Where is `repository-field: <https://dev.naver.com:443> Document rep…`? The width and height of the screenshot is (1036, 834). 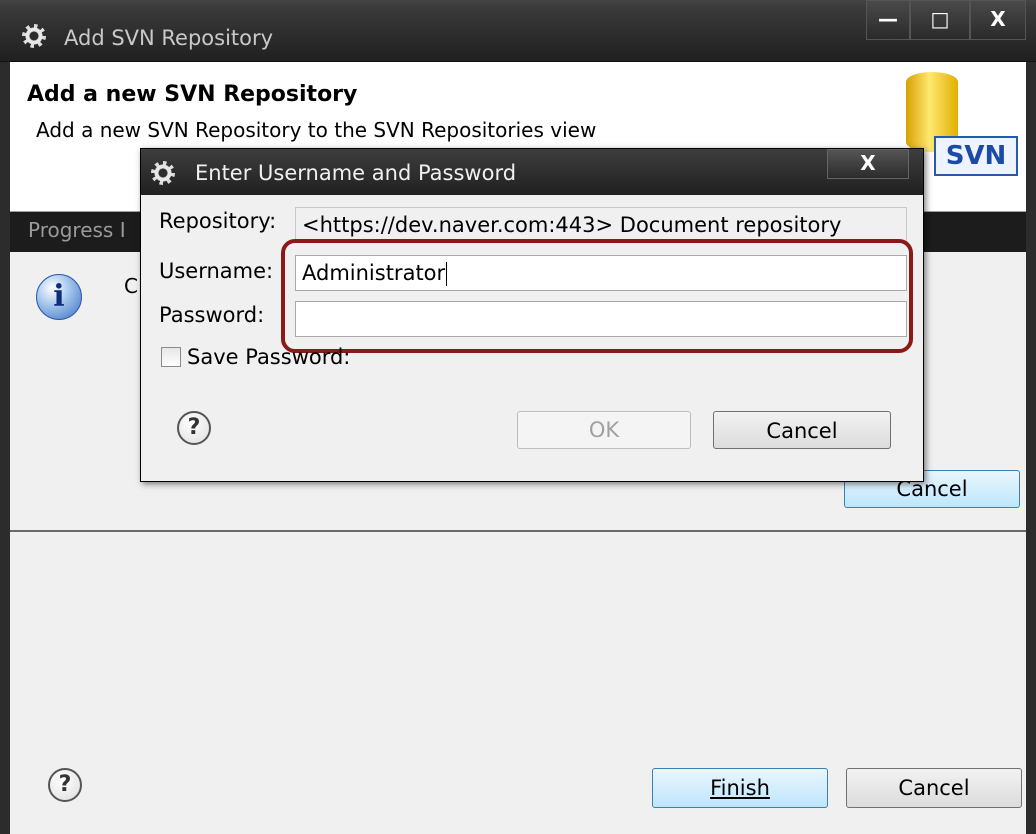
repository-field: <https://dev.naver.com:443> Document rep… is located at coordinates (601, 225).